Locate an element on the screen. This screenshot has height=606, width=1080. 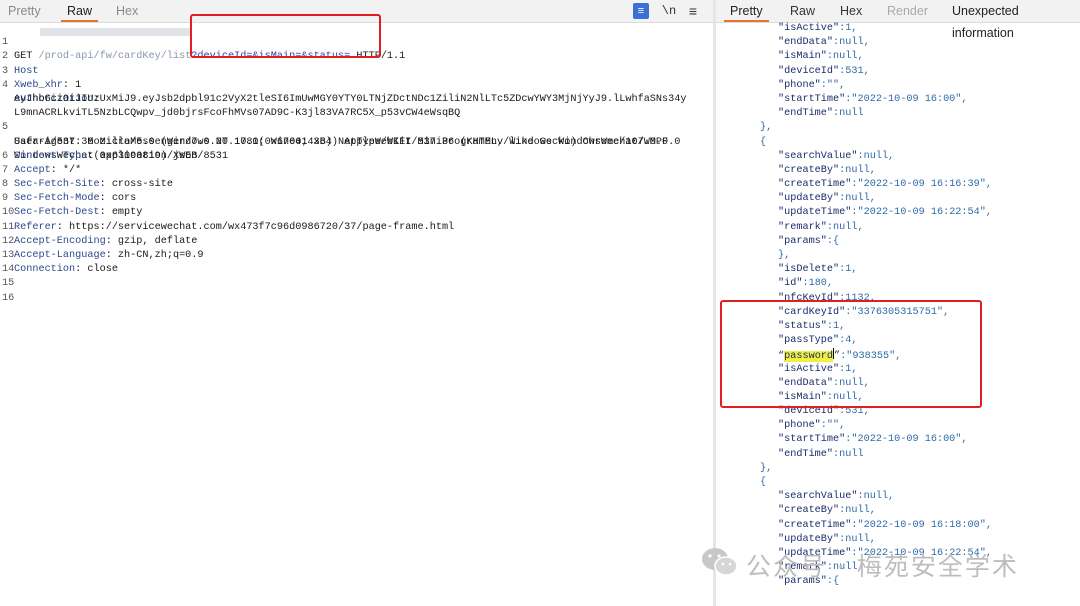
json-line: "id":180, is located at coordinates (898, 284).